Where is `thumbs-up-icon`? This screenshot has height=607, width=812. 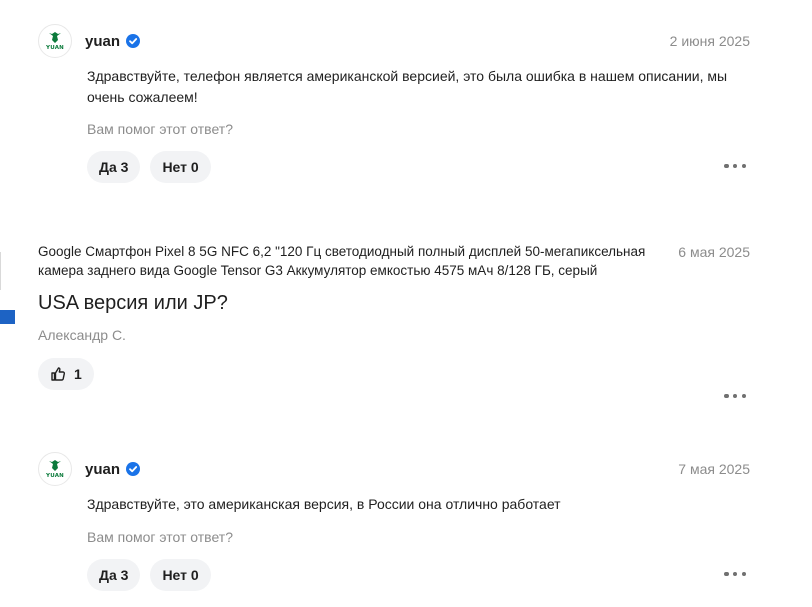 thumbs-up-icon is located at coordinates (58, 374).